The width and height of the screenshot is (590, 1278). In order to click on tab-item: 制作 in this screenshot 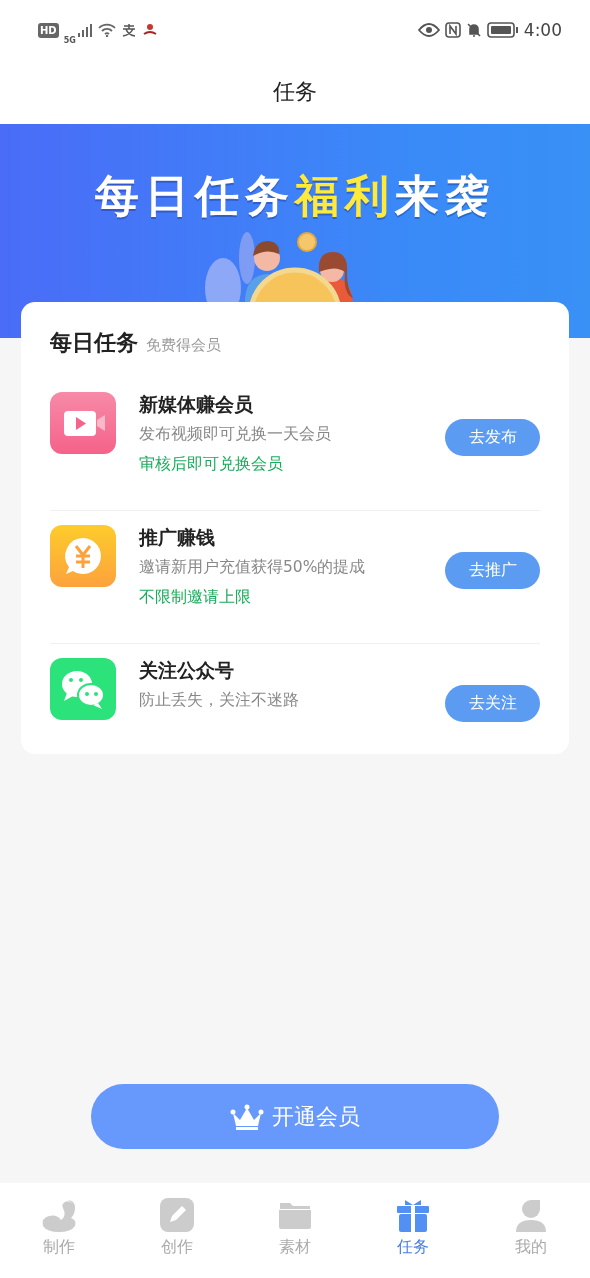, I will do `click(59, 1237)`.